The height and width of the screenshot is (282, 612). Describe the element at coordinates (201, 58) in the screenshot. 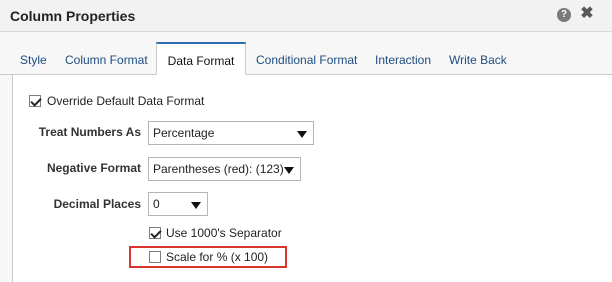

I see `tab-data-format: Data Format` at that location.